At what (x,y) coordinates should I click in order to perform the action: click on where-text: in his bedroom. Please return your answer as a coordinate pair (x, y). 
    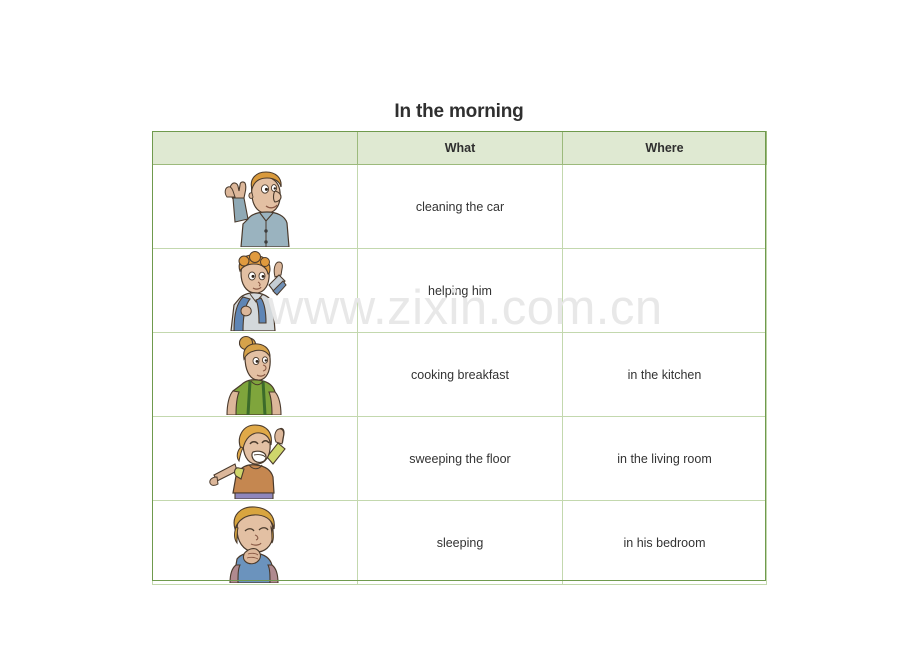
    Looking at the image, I should click on (664, 542).